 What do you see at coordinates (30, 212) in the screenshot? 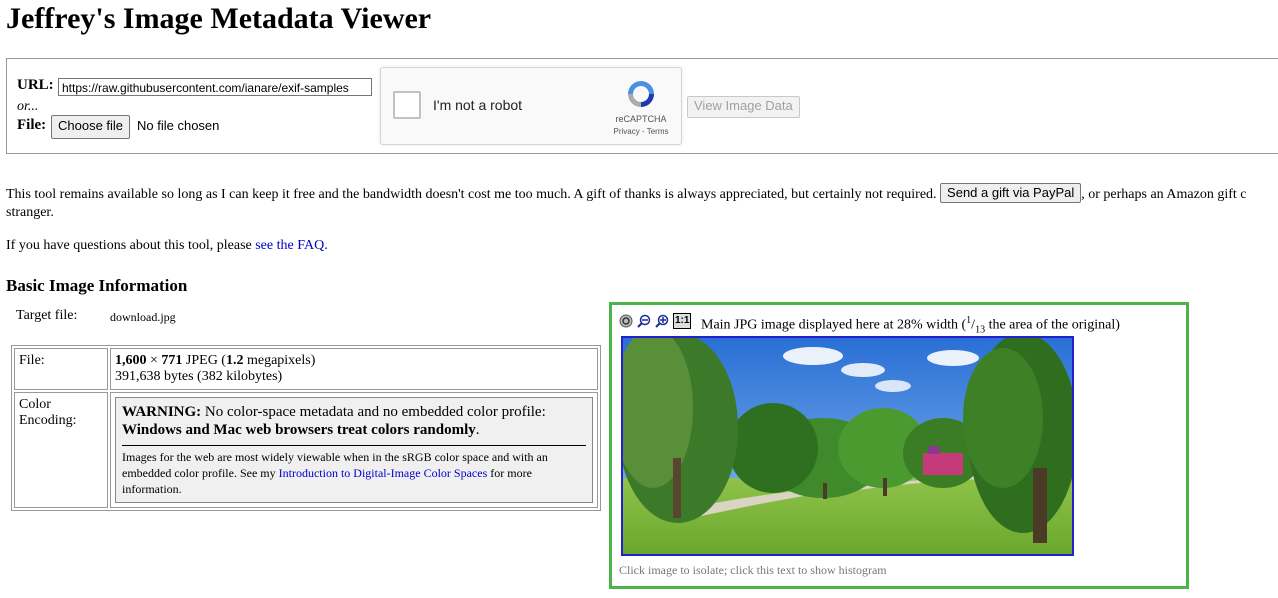
I see `intro-text-line2: stranger.` at bounding box center [30, 212].